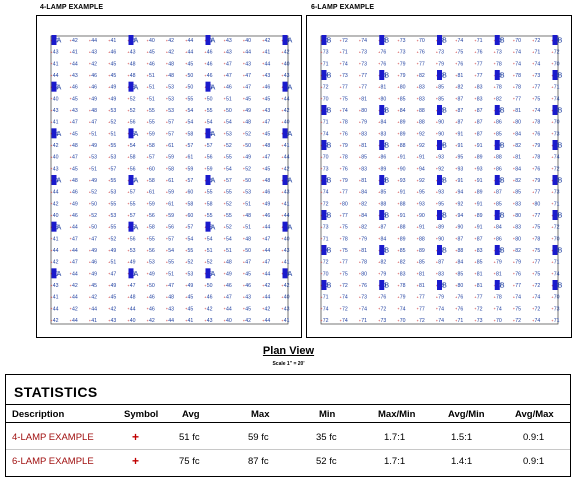  What do you see at coordinates (210, 146) in the screenshot?
I see `calc-point-value: 57` at bounding box center [210, 146].